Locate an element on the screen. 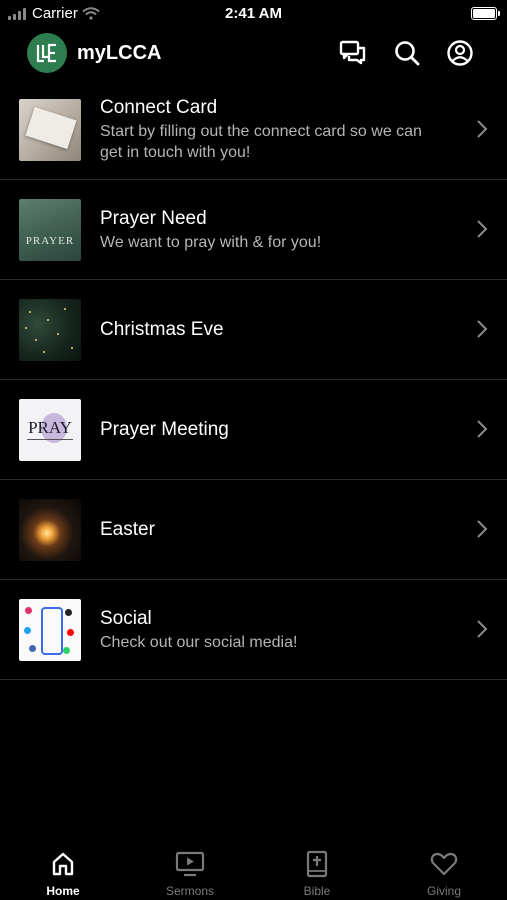 Image resolution: width=507 pixels, height=900 pixels. list-item-easter: Easter is located at coordinates (253, 530).